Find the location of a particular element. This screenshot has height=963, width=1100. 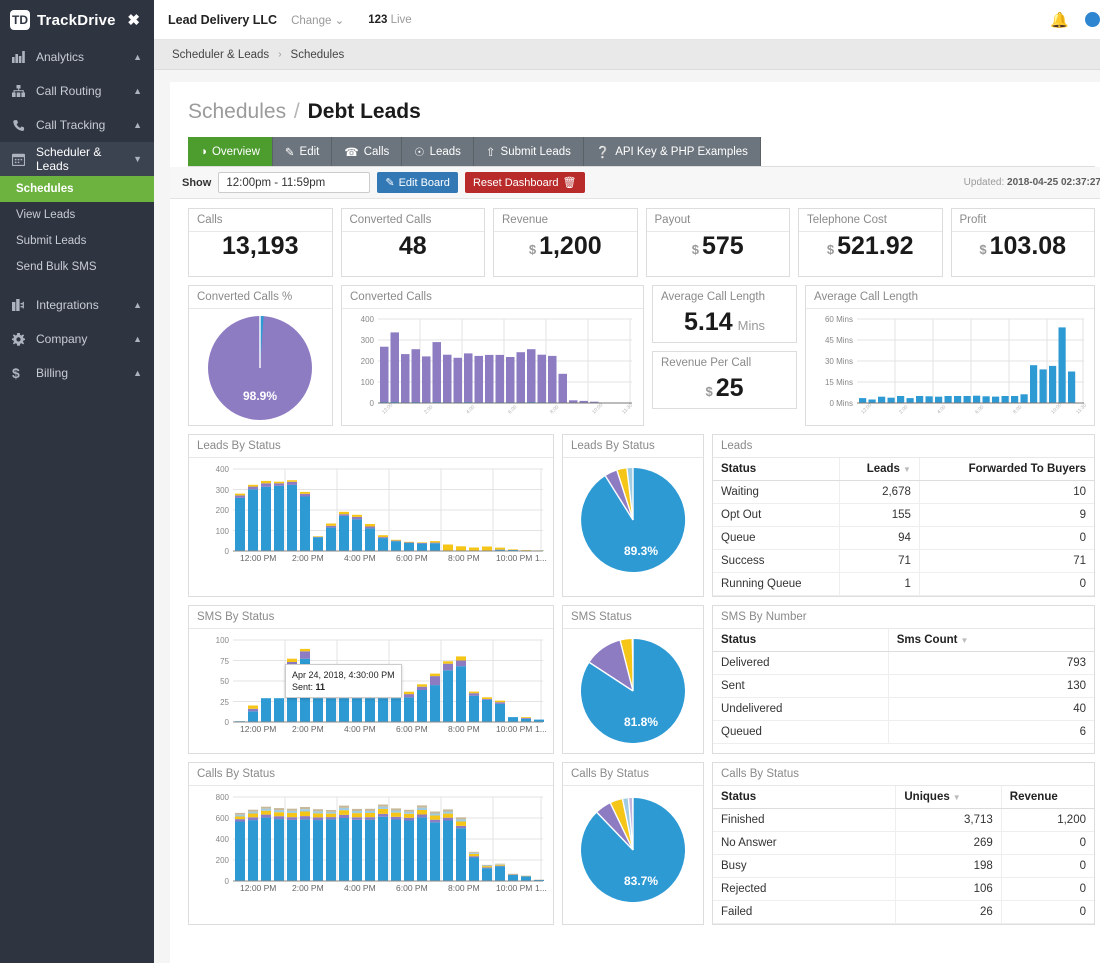

sidebar-item-integrations: Integrations ▲ is located at coordinates (77, 305).